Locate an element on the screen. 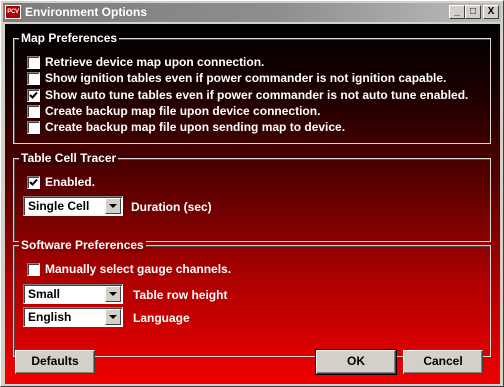  backup-on-connect-checkbox is located at coordinates (33, 111).